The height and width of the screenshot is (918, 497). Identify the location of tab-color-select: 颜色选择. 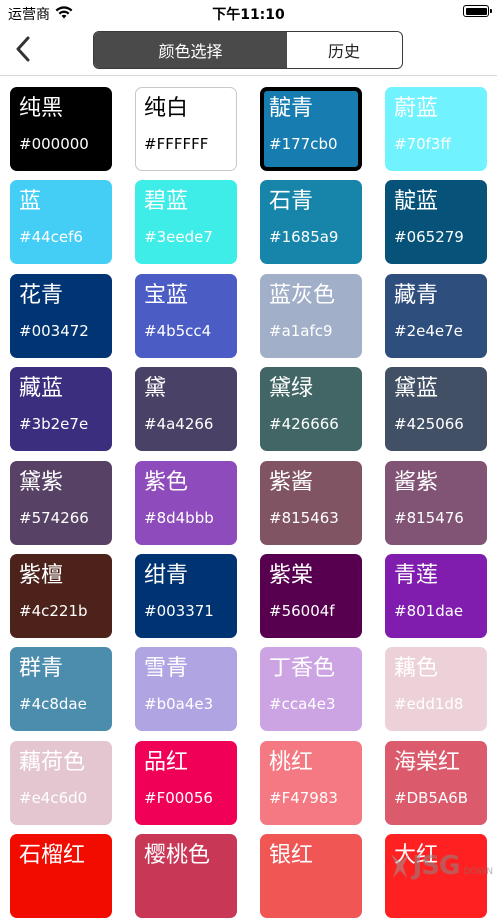
(190, 50).